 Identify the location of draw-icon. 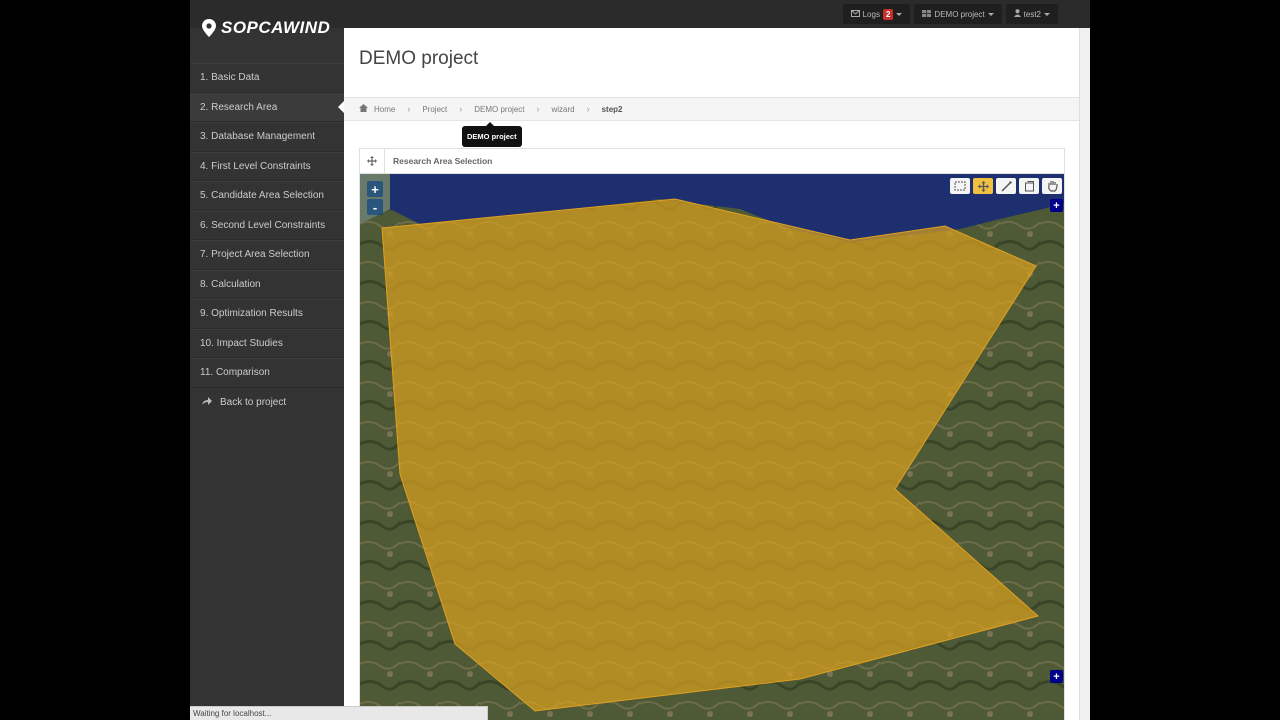
(1006, 186).